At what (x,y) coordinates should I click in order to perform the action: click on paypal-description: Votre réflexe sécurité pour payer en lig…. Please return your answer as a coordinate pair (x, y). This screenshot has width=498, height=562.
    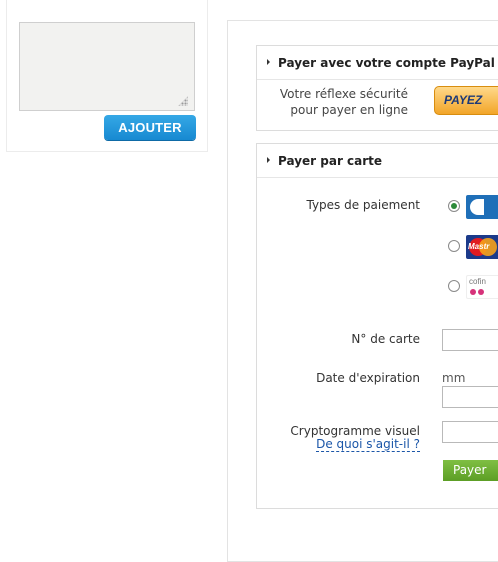
    Looking at the image, I should click on (344, 102).